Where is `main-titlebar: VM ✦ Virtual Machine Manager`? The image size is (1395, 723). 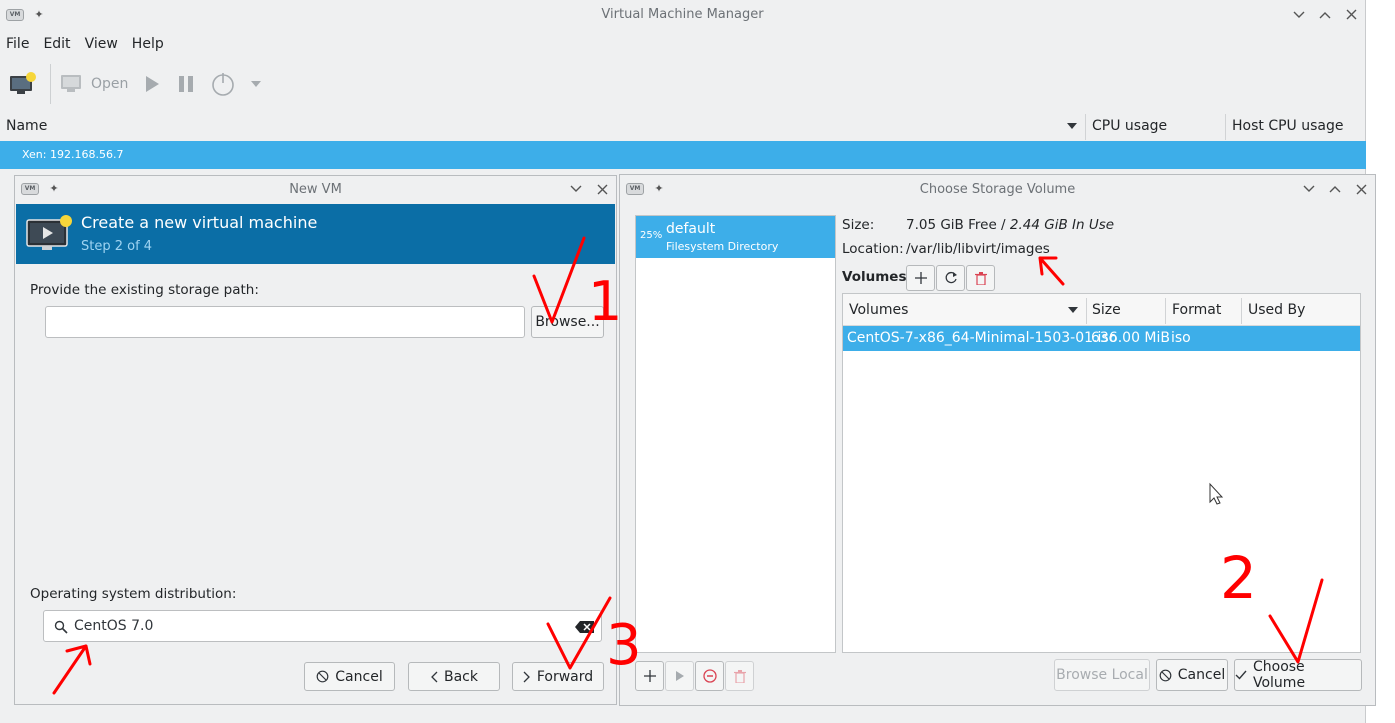 main-titlebar: VM ✦ Virtual Machine Manager is located at coordinates (682, 14).